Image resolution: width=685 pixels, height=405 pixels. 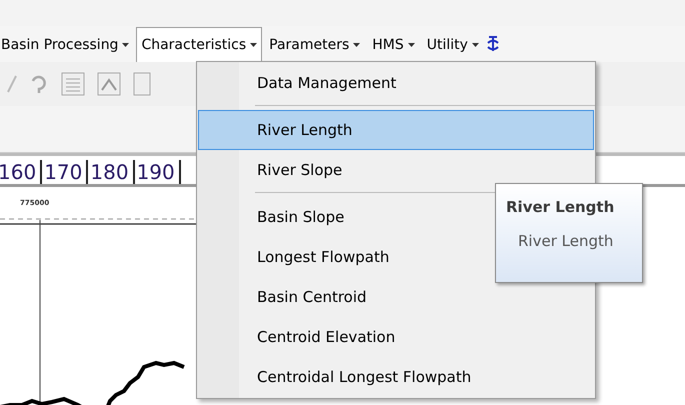 I want to click on ruler-label: 190, so click(x=157, y=172).